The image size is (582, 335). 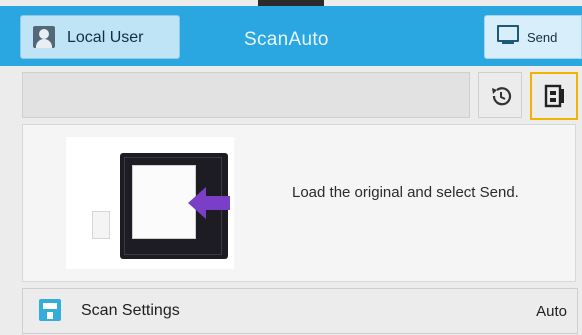 I want to click on local-user-button: Local User, so click(x=100, y=37).